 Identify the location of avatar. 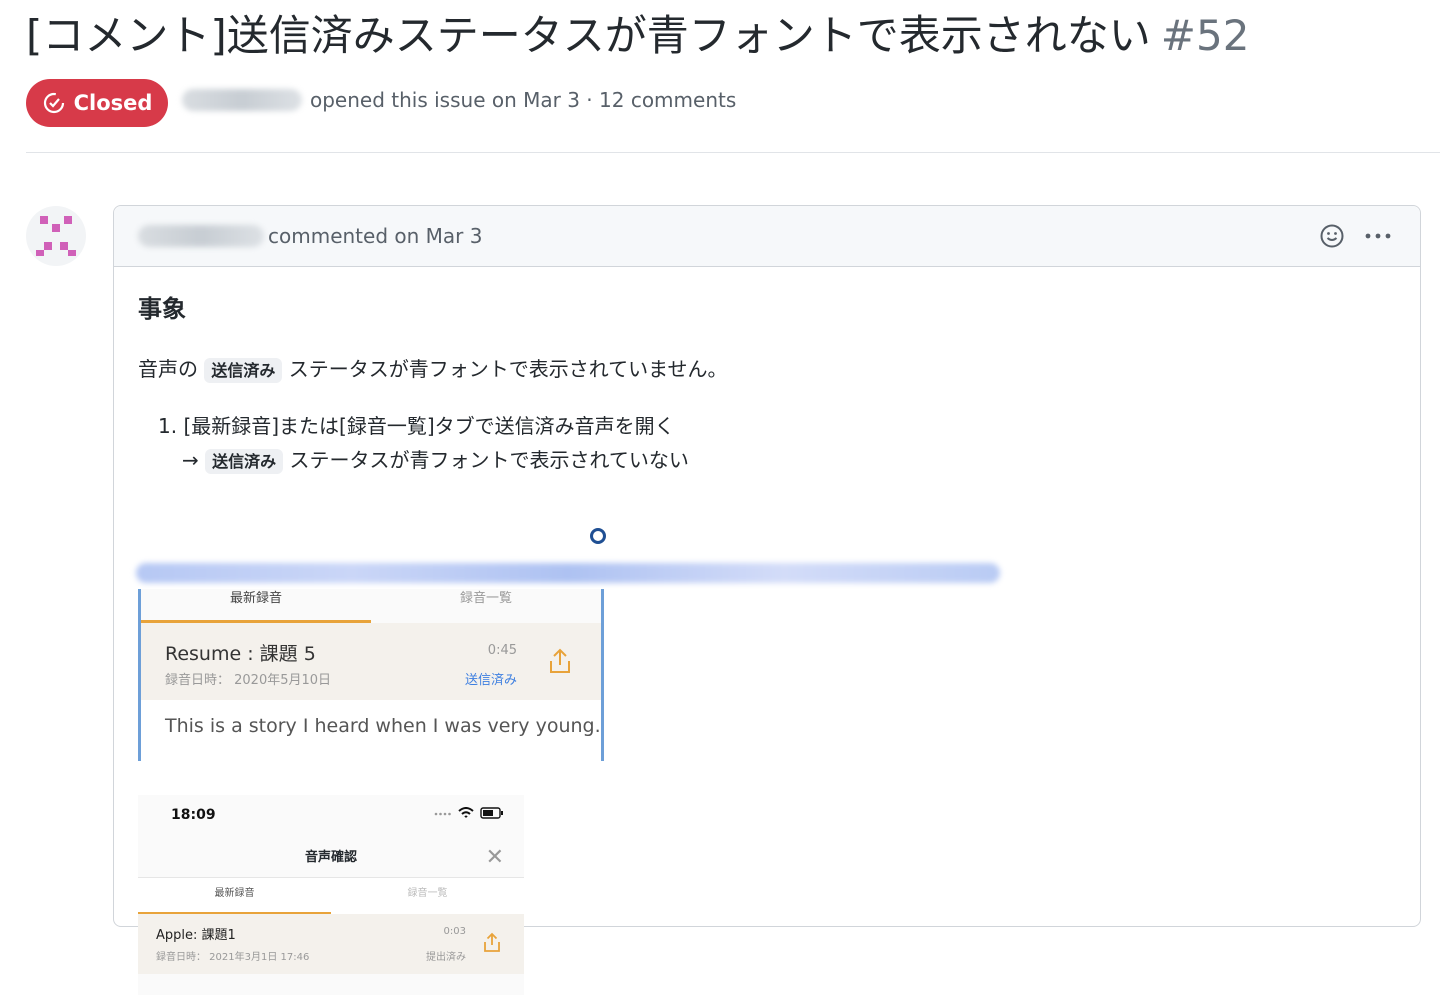
(56, 236).